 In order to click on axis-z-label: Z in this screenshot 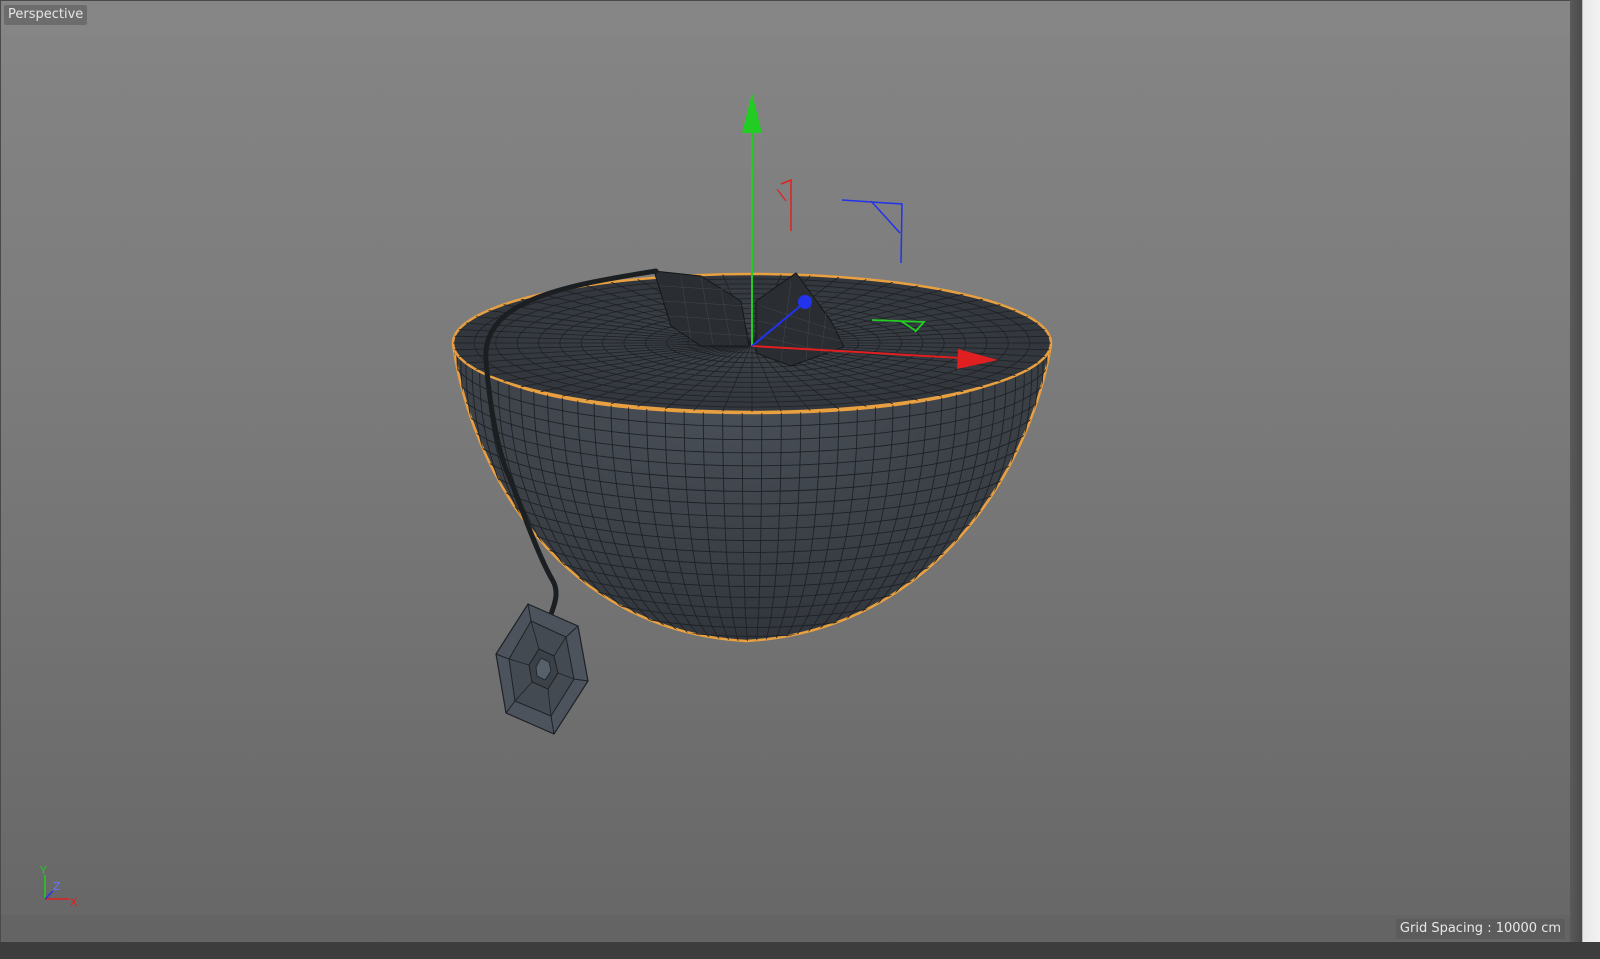, I will do `click(57, 886)`.